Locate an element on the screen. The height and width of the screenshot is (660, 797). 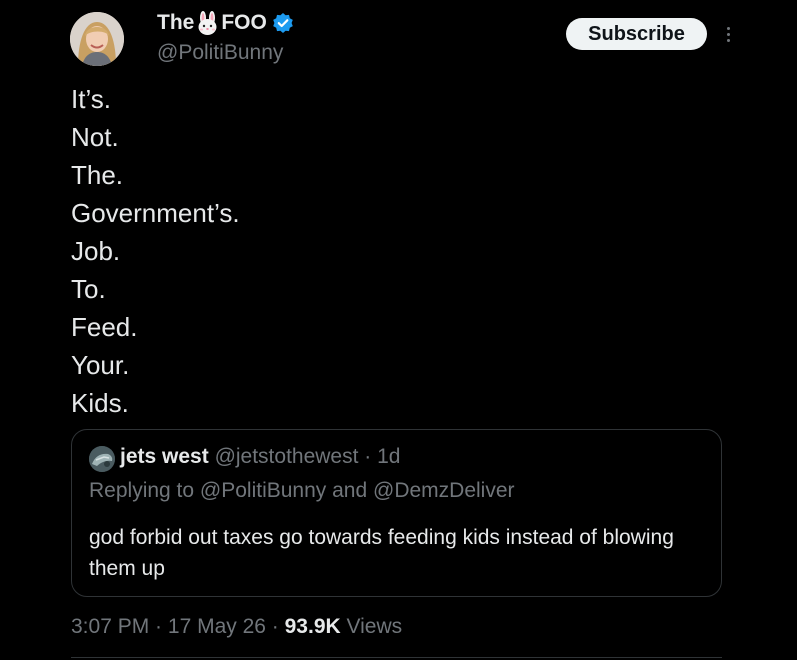
more-vertical-icon is located at coordinates (728, 34).